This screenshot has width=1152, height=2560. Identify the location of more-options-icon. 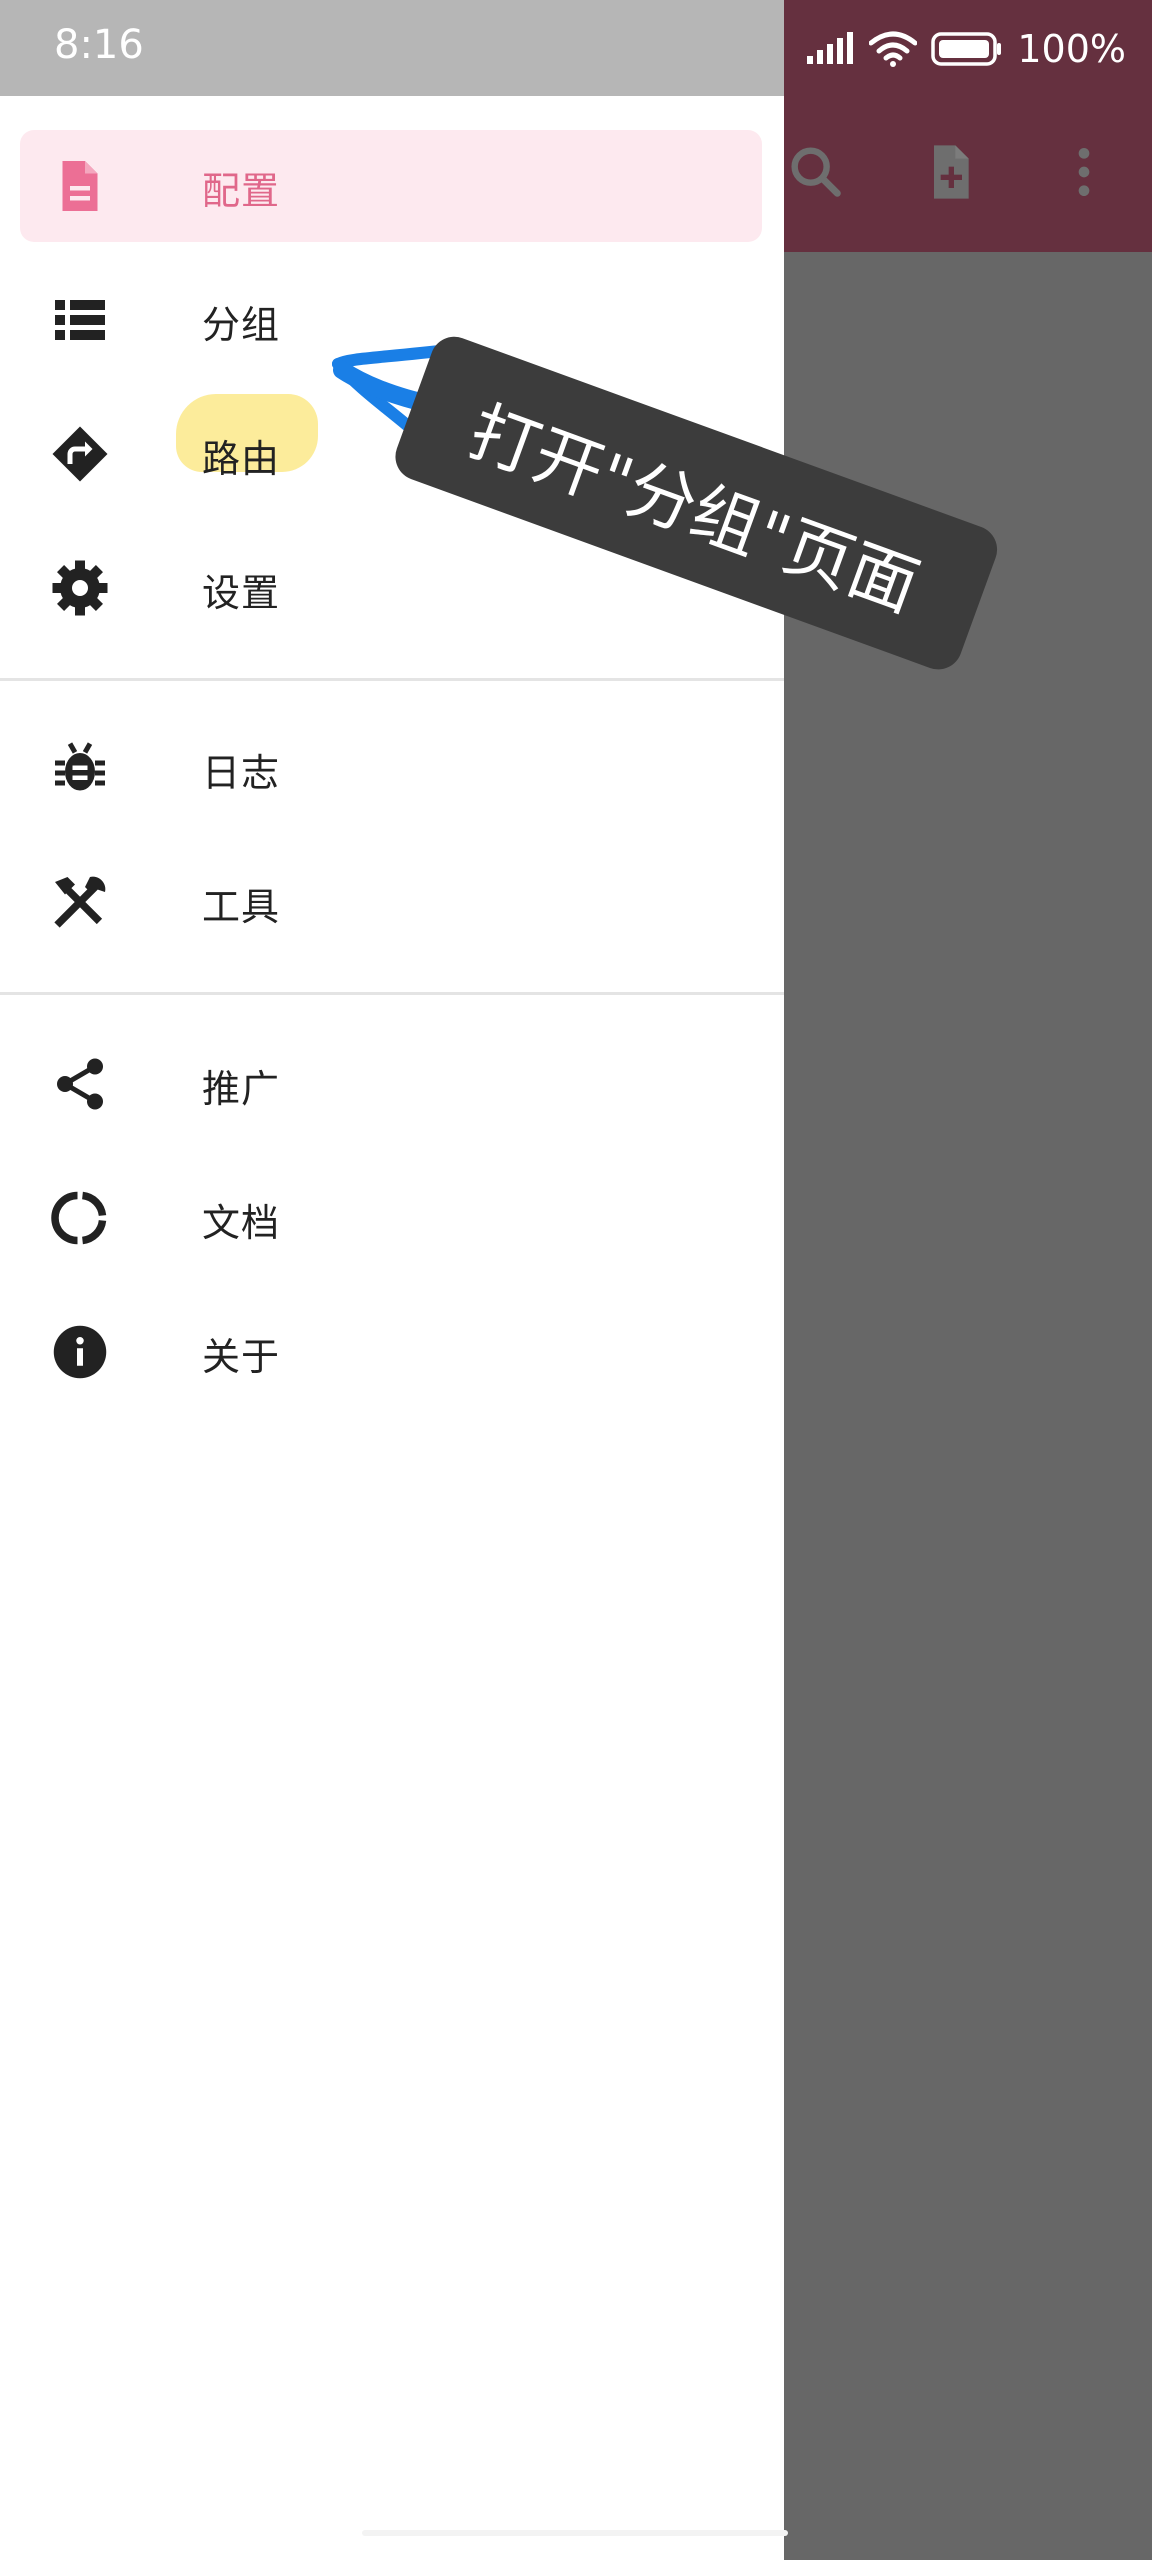
(1084, 172).